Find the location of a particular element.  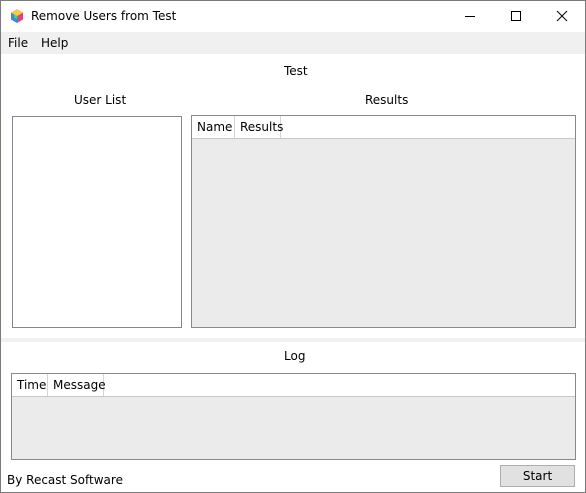

section-divider is located at coordinates (293, 340).